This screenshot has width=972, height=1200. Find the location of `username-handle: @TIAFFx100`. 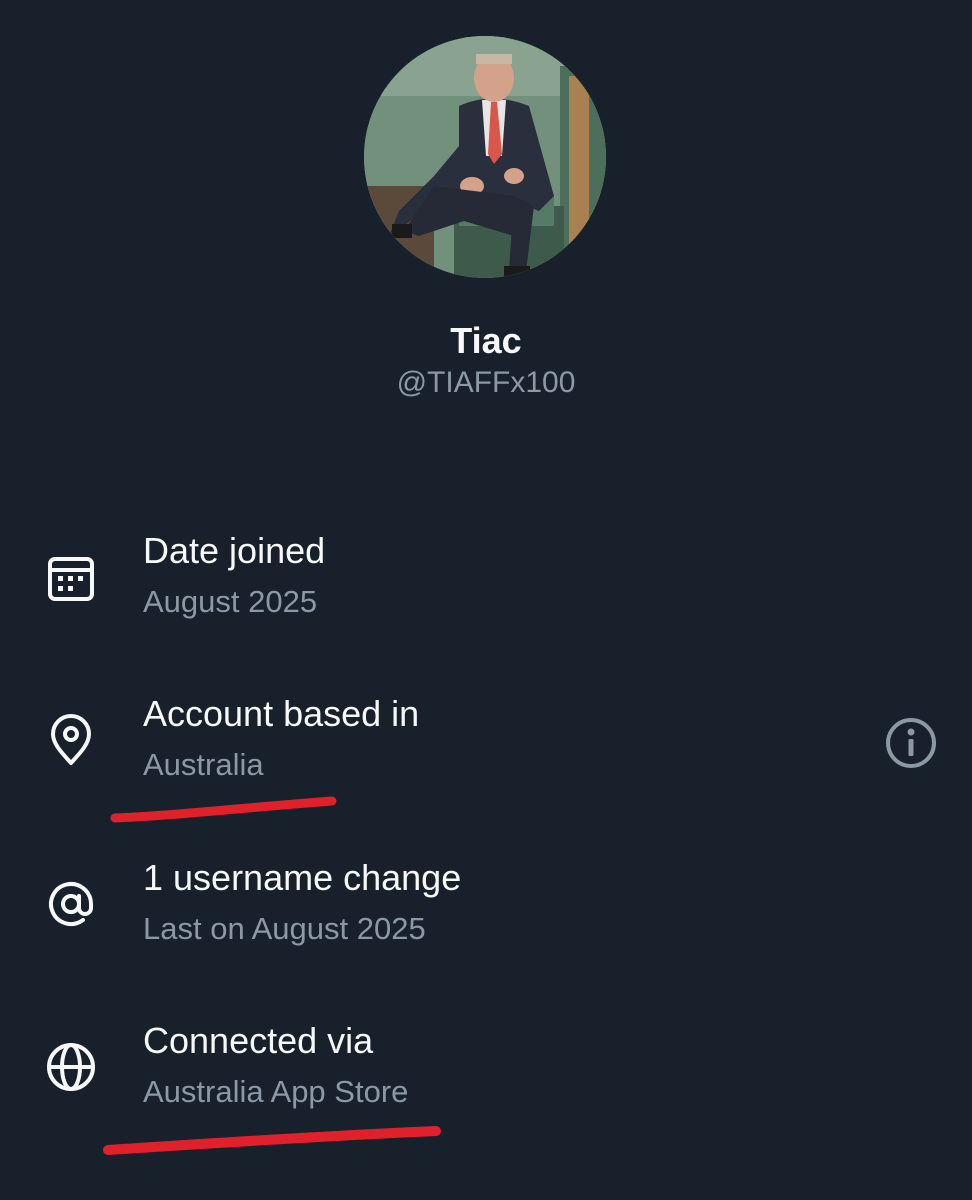

username-handle: @TIAFFx100 is located at coordinates (486, 382).